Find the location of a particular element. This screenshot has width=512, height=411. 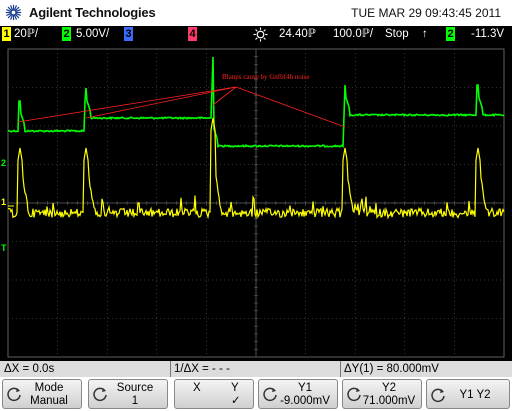

trigger-source: 2 is located at coordinates (450, 34).